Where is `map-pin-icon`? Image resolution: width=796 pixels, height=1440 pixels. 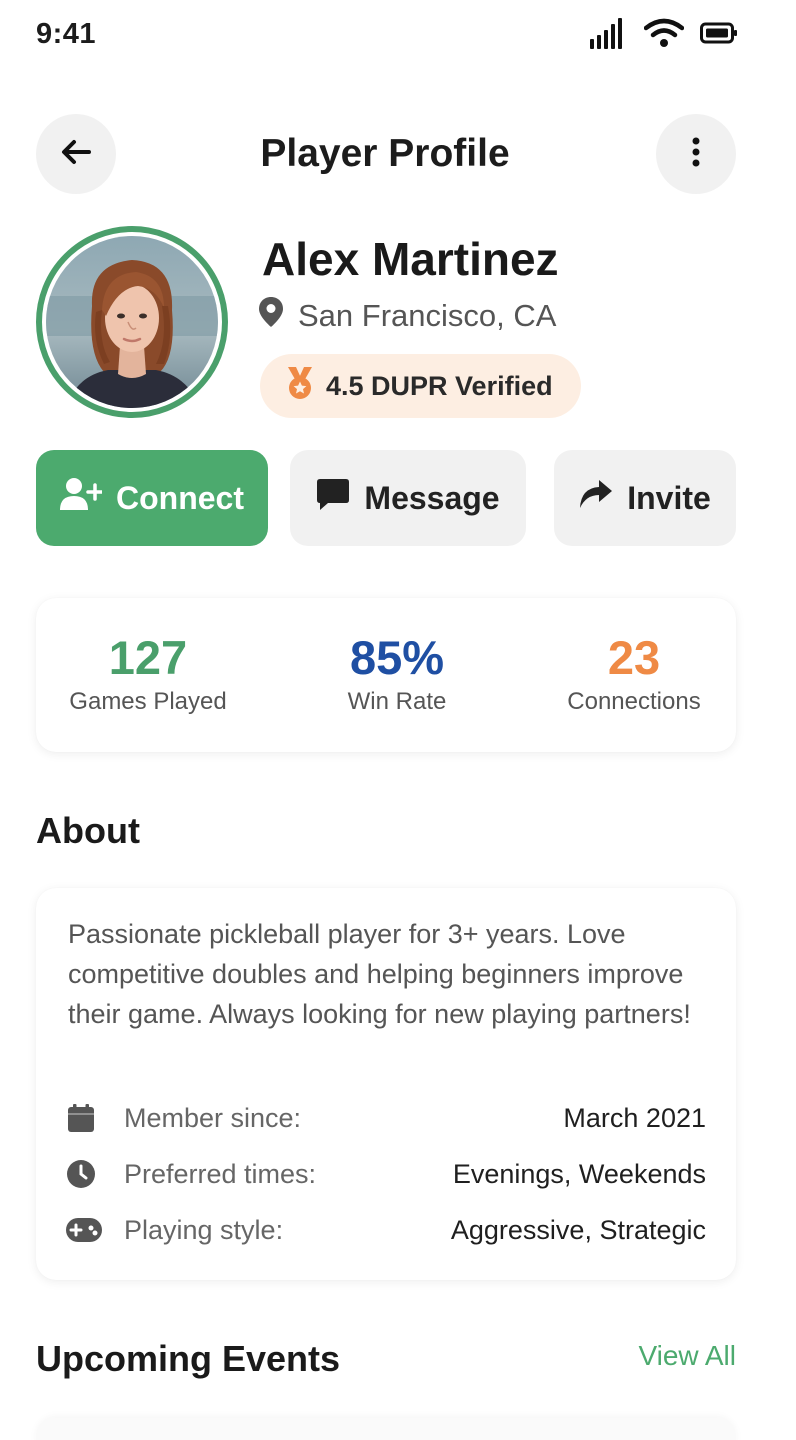 map-pin-icon is located at coordinates (271, 316).